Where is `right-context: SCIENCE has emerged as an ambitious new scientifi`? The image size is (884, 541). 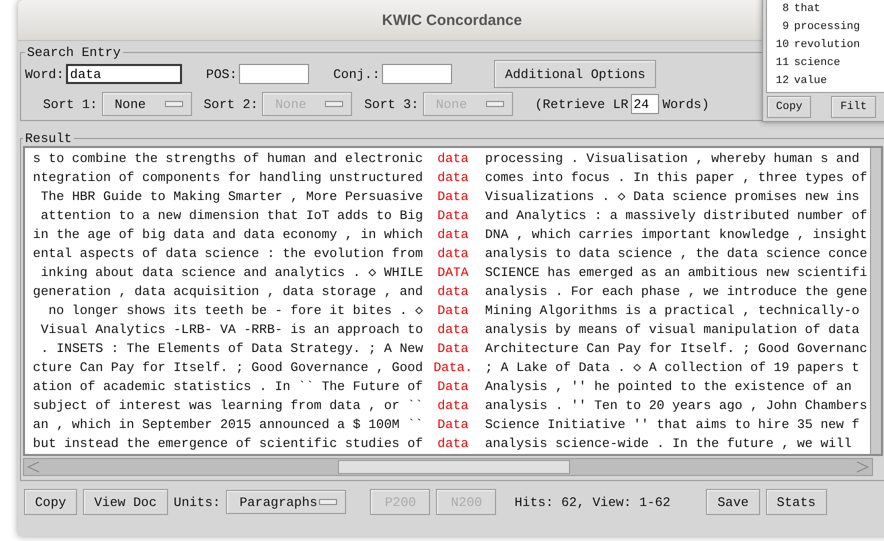
right-context: SCIENCE has emerged as an ambitious new scientifi is located at coordinates (676, 272).